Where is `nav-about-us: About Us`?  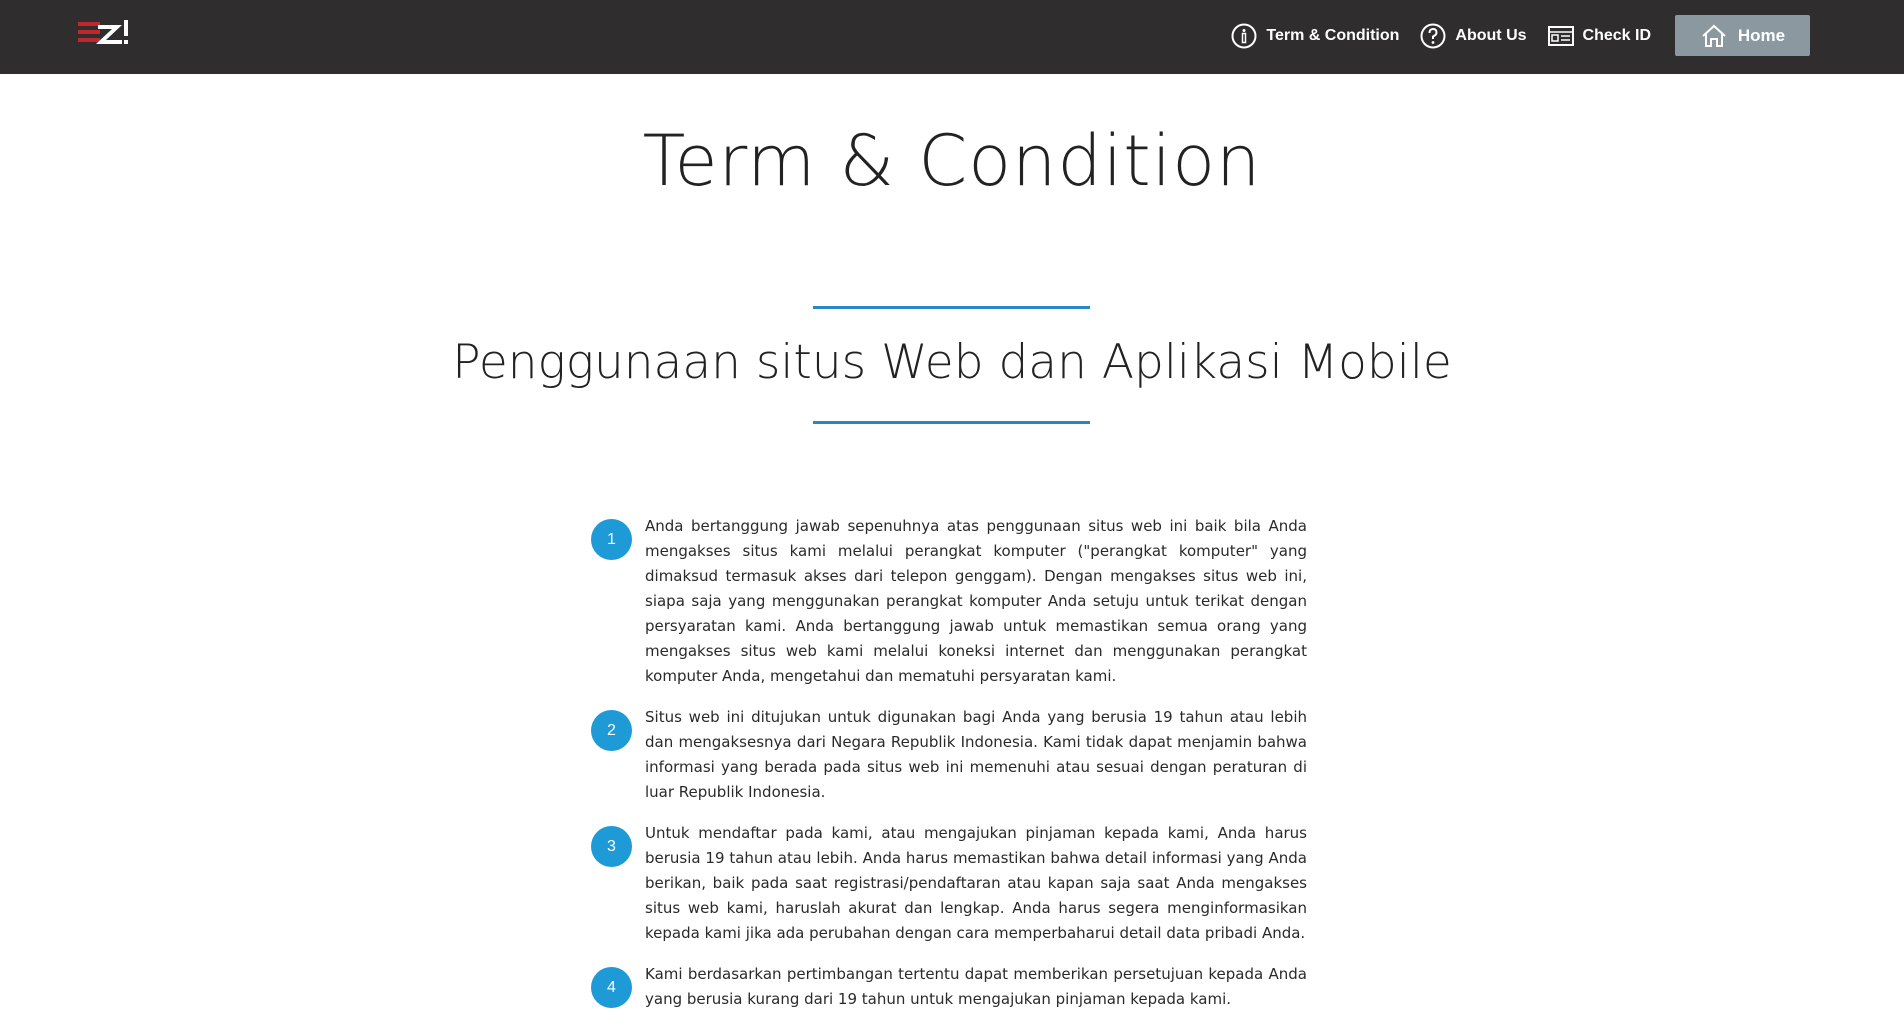
nav-about-us: About Us is located at coordinates (1473, 36).